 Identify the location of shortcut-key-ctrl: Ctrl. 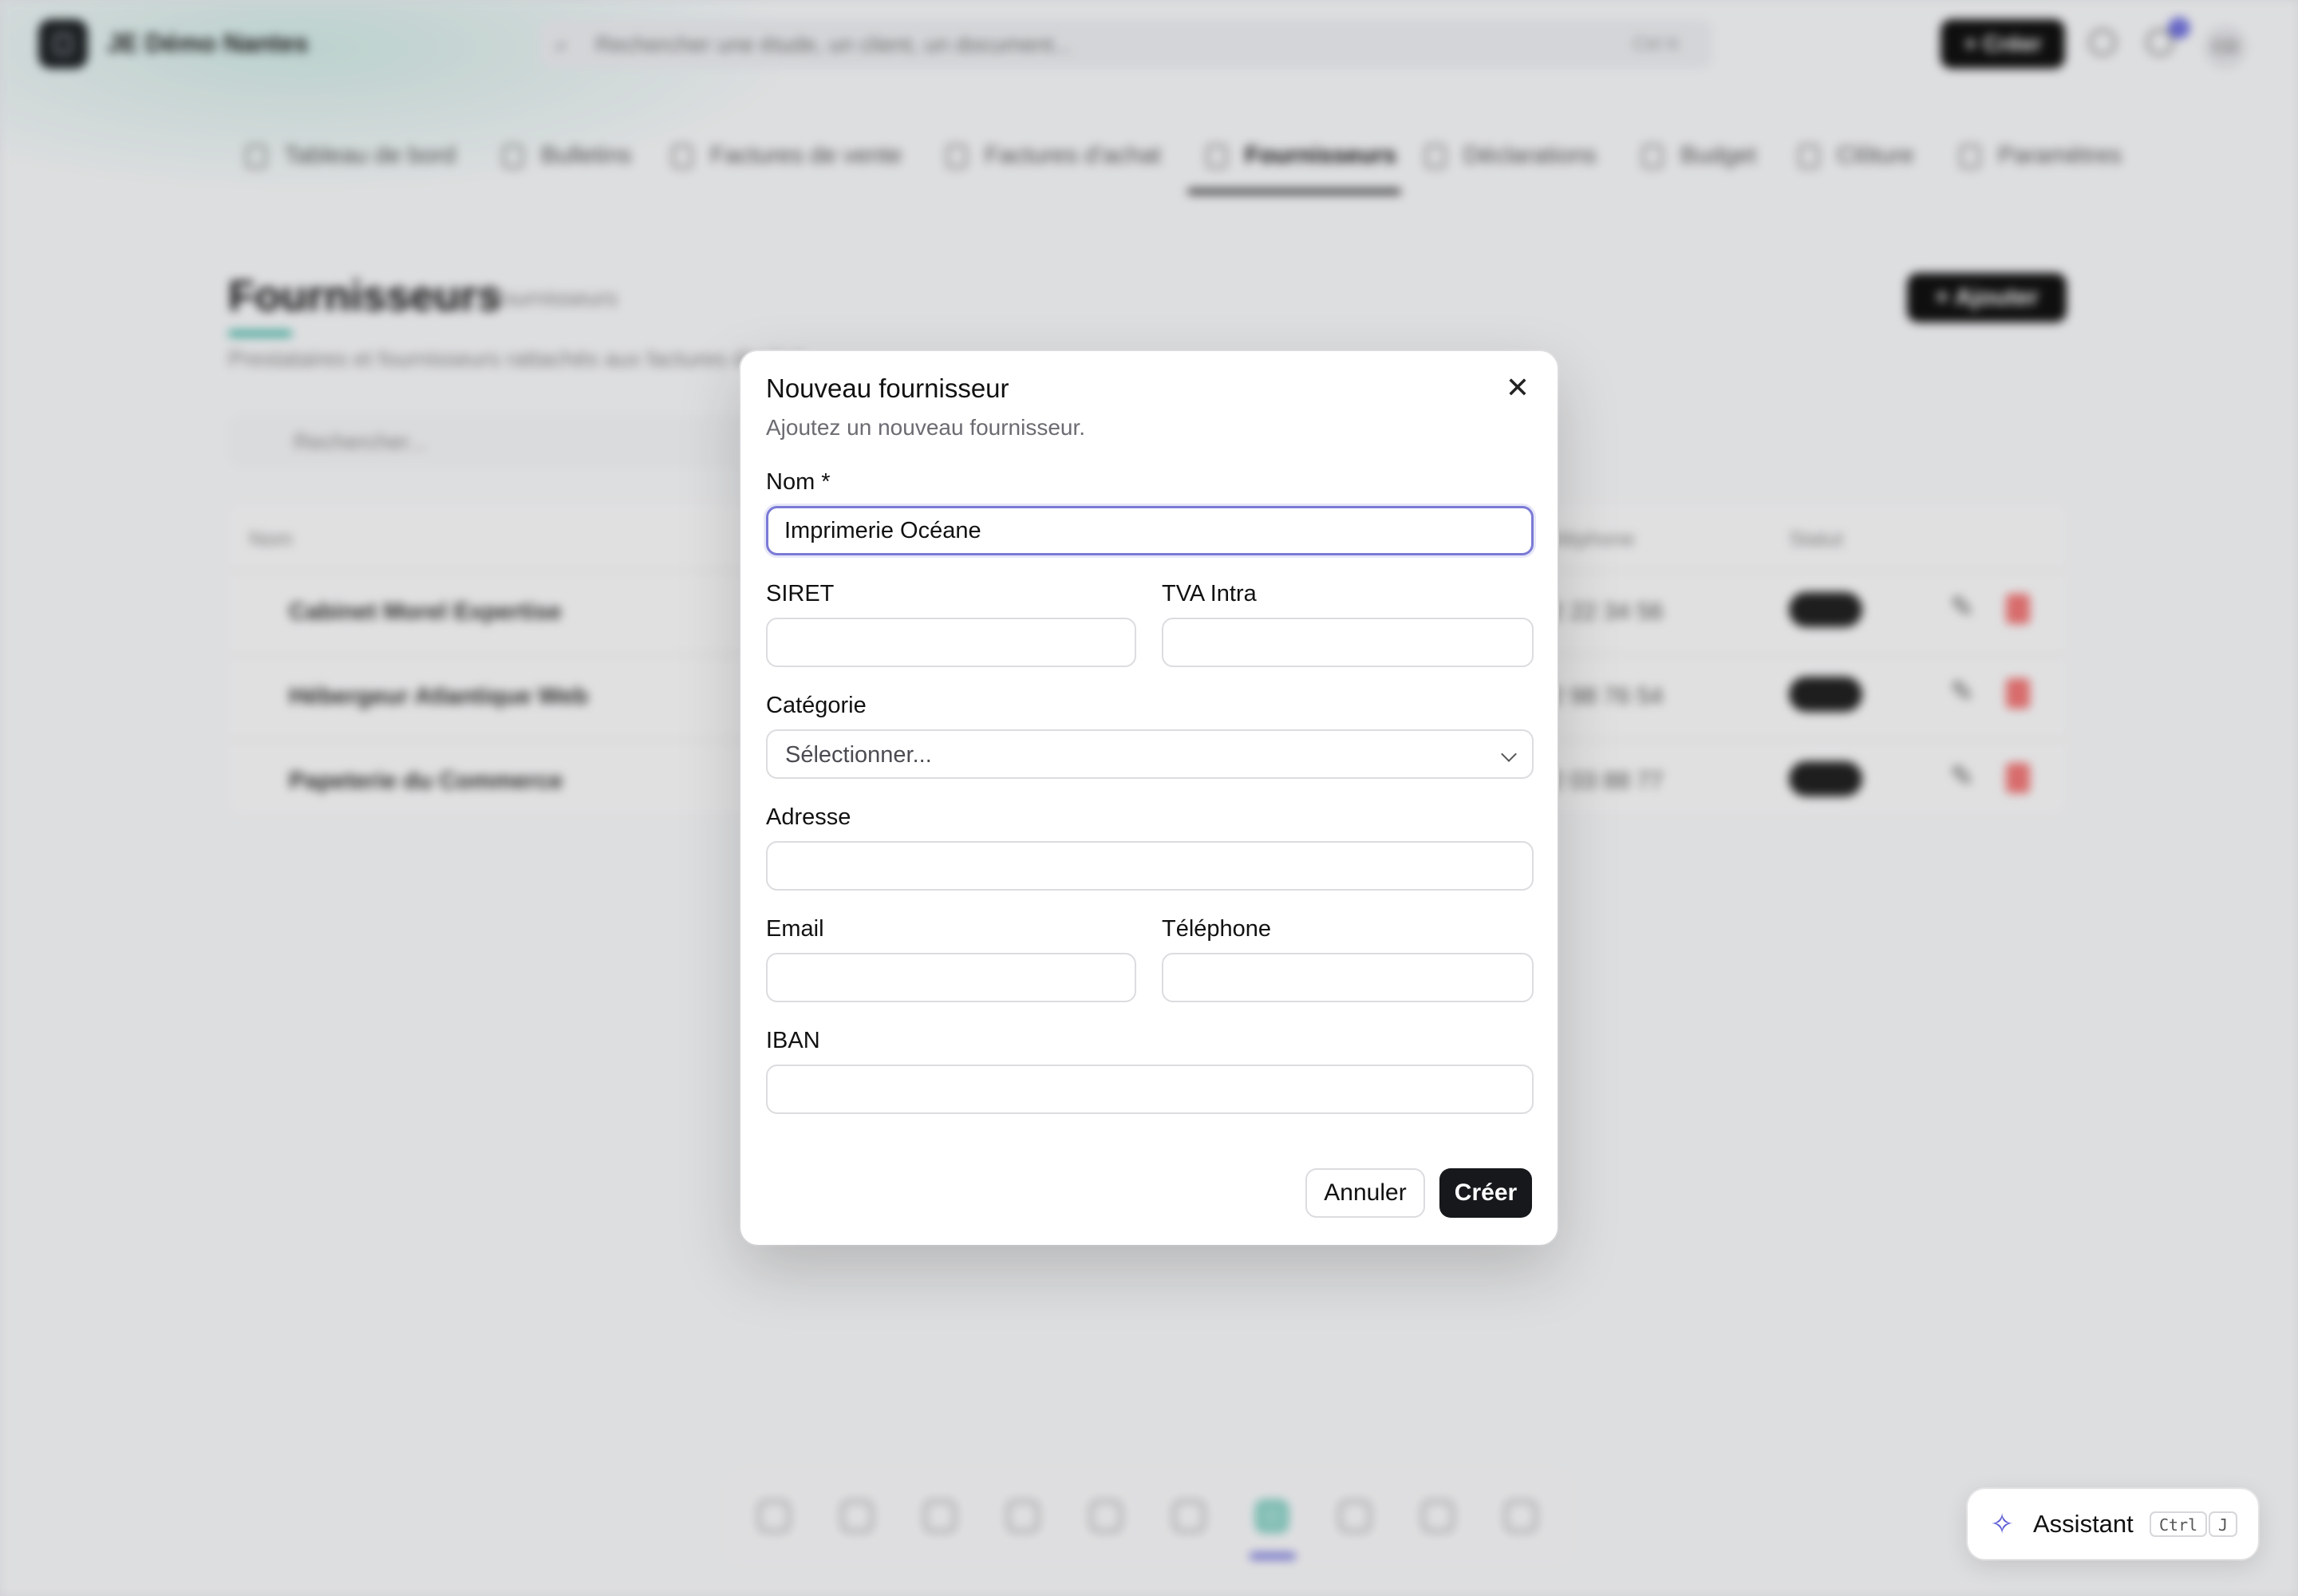
(2179, 1524).